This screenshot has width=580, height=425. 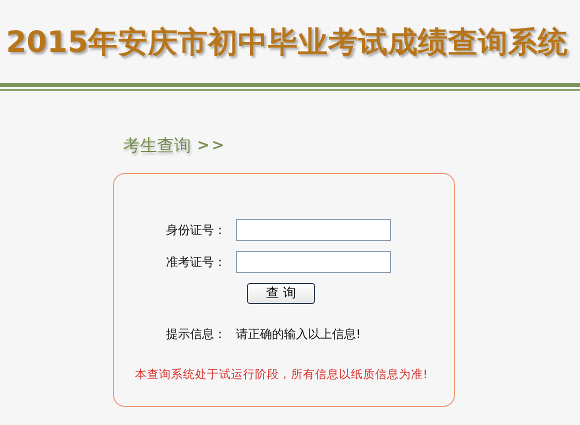 What do you see at coordinates (196, 230) in the screenshot?
I see `field-label: 身份证号：` at bounding box center [196, 230].